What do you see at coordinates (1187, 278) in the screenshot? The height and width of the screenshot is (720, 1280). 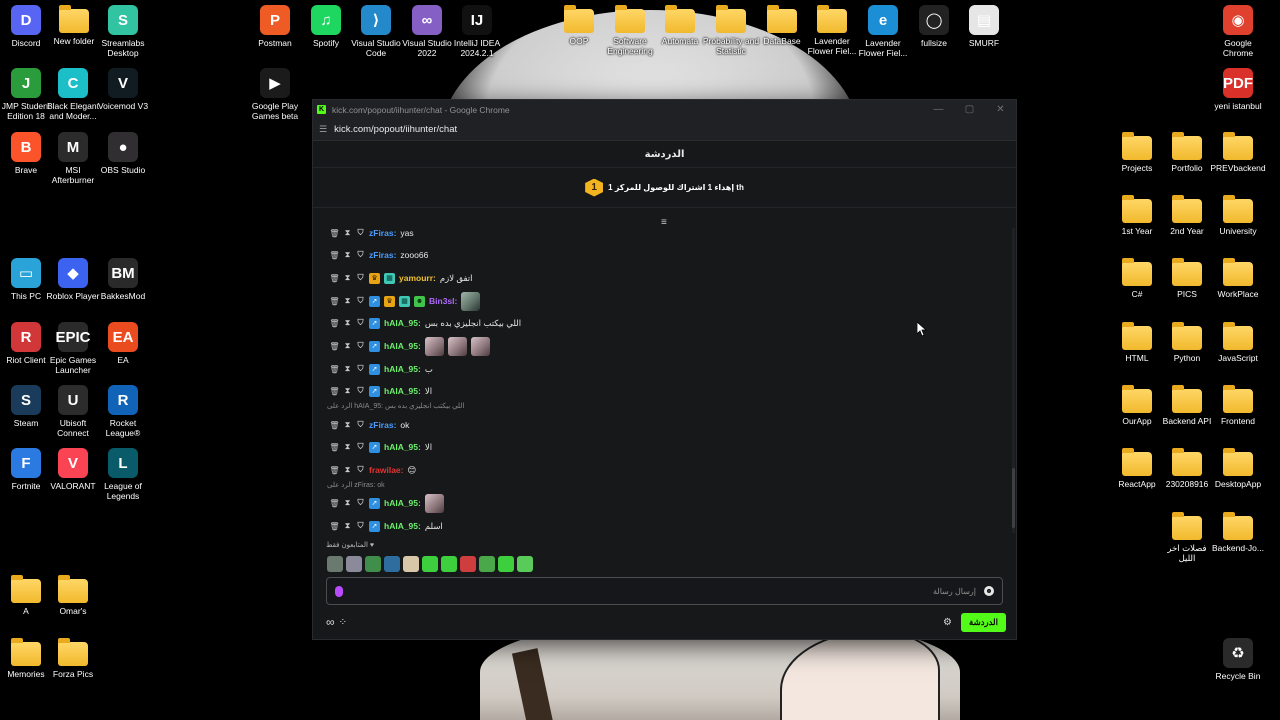 I see `desktop-icon: PICS` at bounding box center [1187, 278].